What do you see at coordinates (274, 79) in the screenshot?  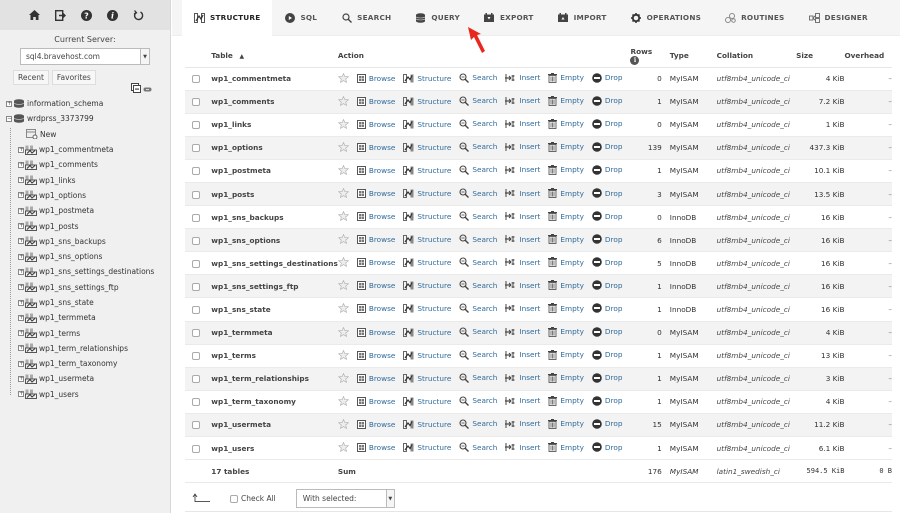 I see `table-name-link: wp1_commentmeta` at bounding box center [274, 79].